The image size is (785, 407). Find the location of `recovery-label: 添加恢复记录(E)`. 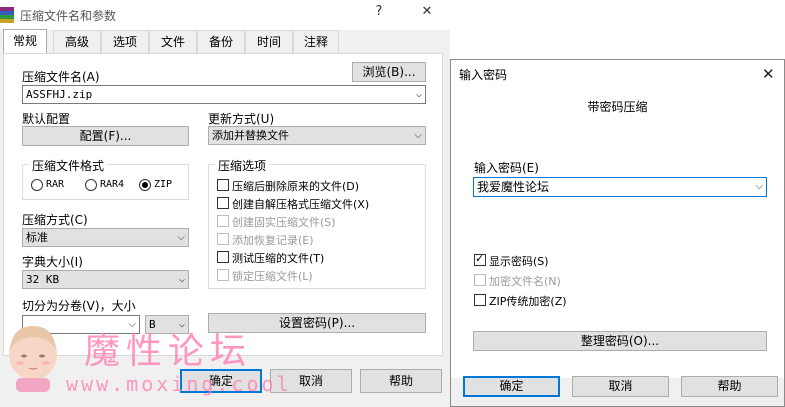

recovery-label: 添加恢复记录(E) is located at coordinates (273, 240).